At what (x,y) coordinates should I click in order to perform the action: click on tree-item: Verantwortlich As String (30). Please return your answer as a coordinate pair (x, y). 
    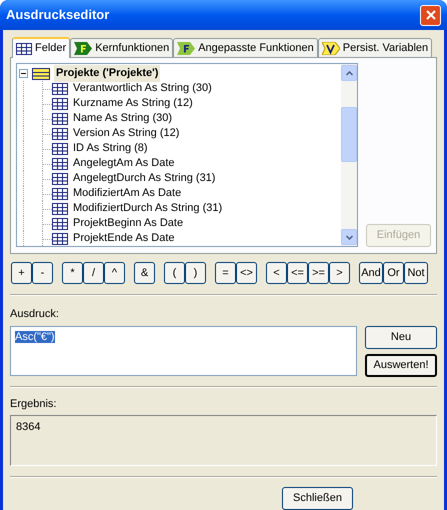
    Looking at the image, I should click on (142, 88).